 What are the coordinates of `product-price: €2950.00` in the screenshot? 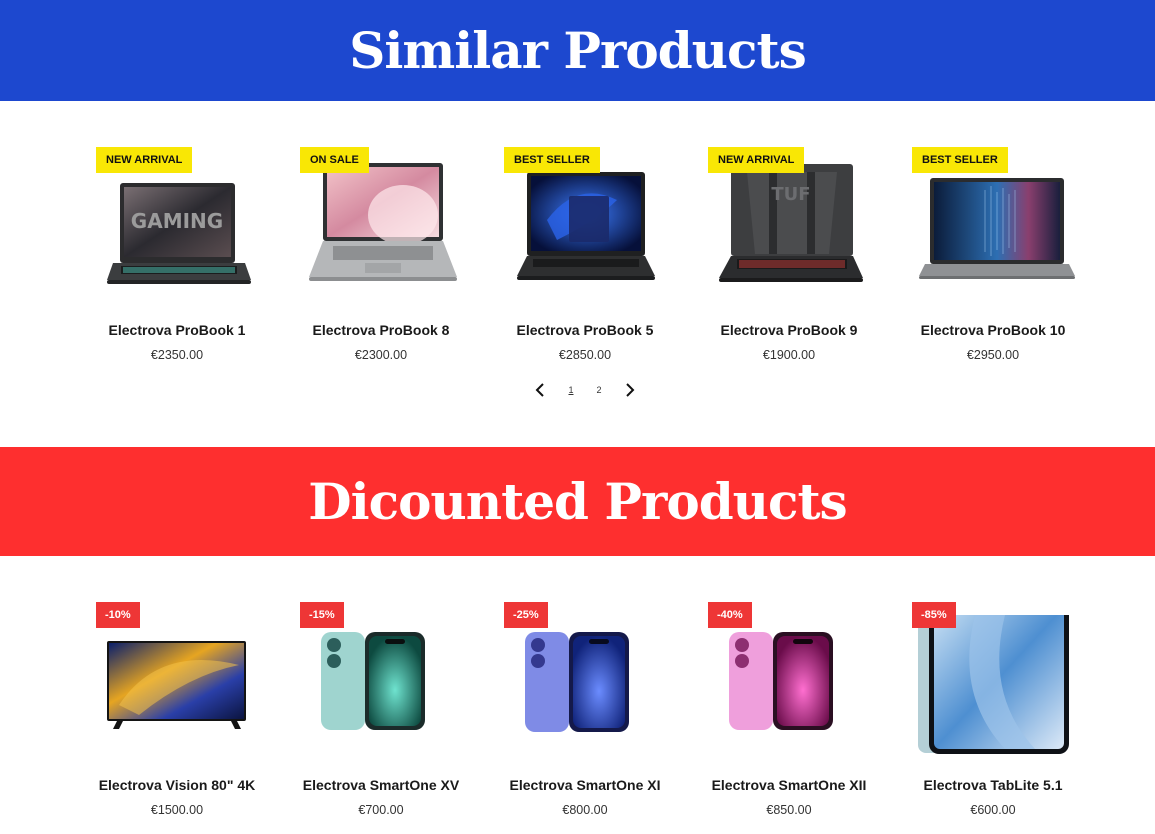 It's located at (993, 355).